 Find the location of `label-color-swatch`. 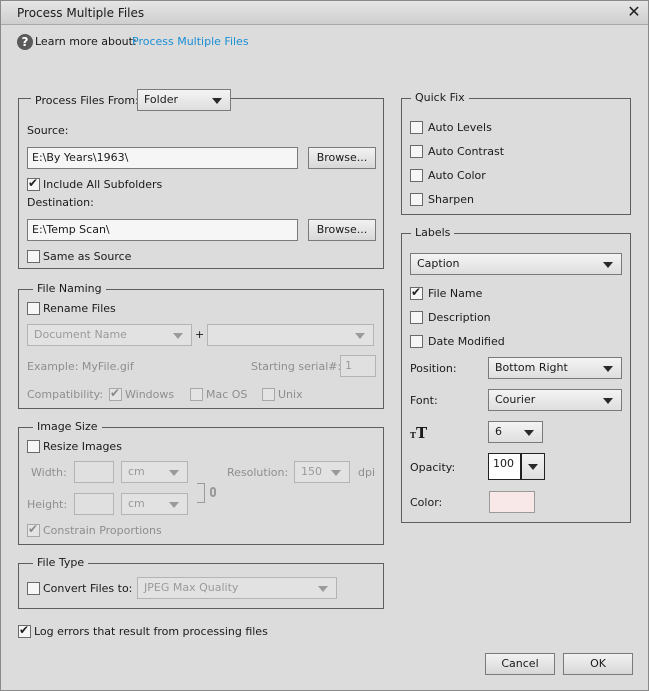

label-color-swatch is located at coordinates (512, 502).